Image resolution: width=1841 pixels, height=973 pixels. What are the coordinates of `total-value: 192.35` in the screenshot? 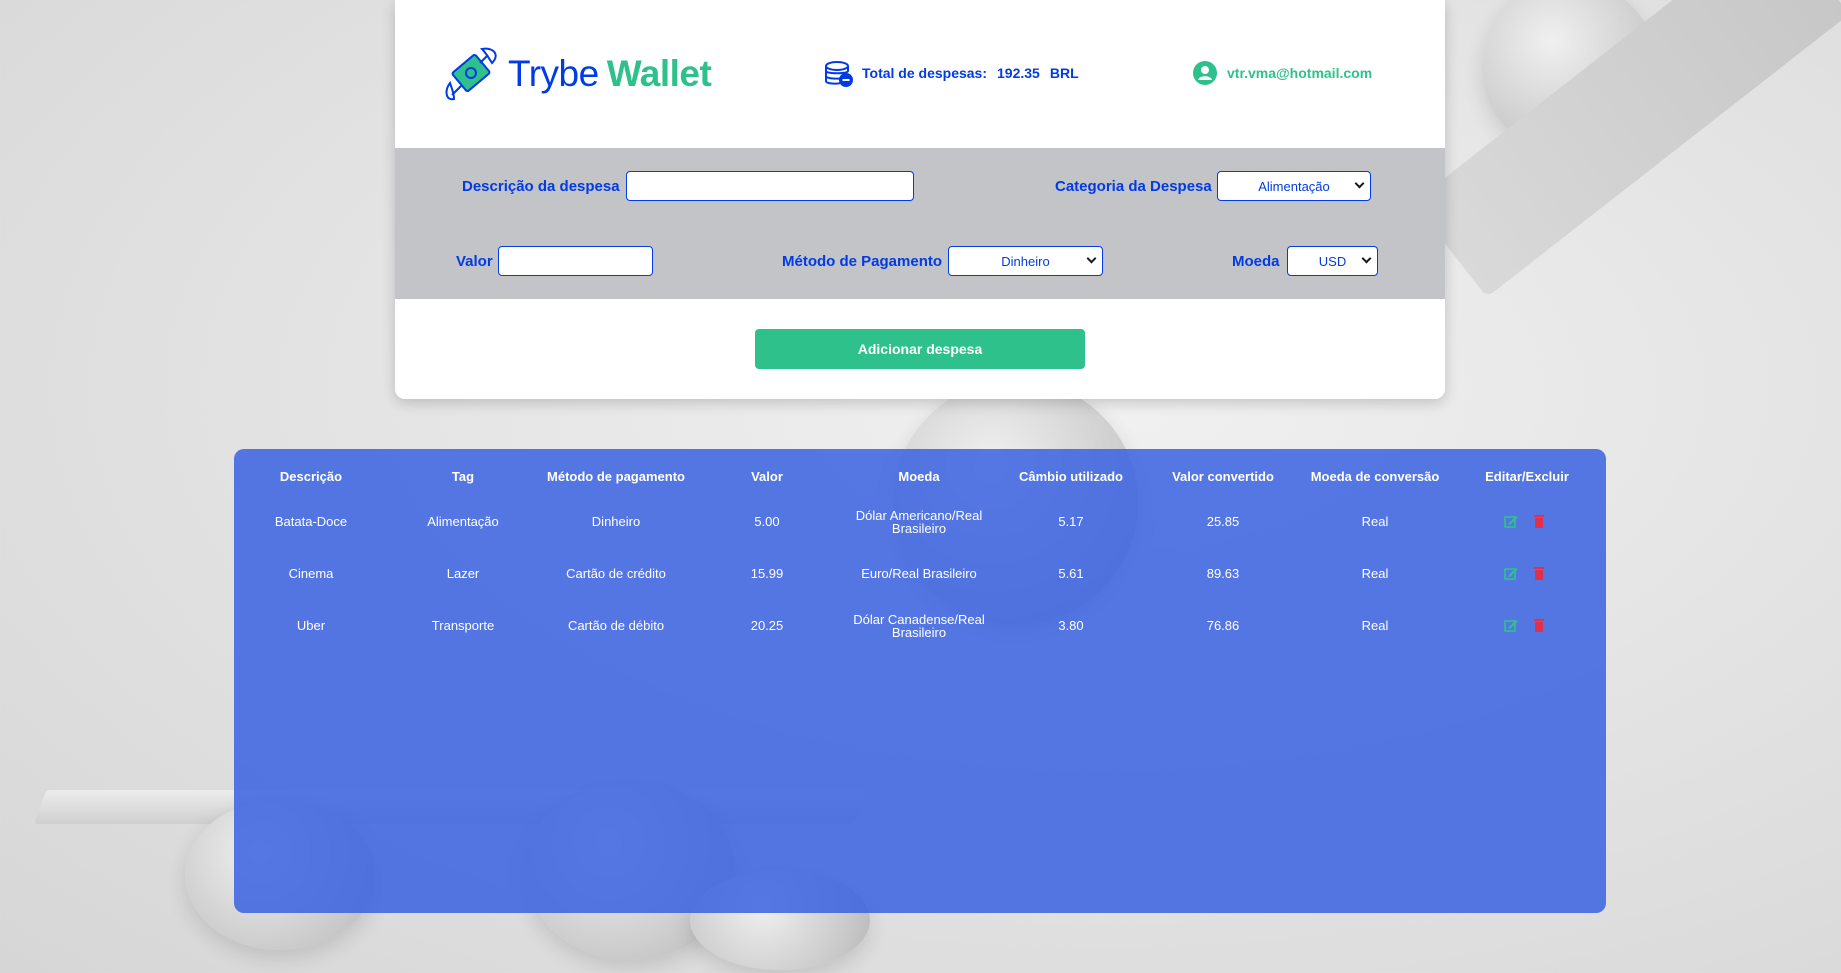 It's located at (1018, 73).